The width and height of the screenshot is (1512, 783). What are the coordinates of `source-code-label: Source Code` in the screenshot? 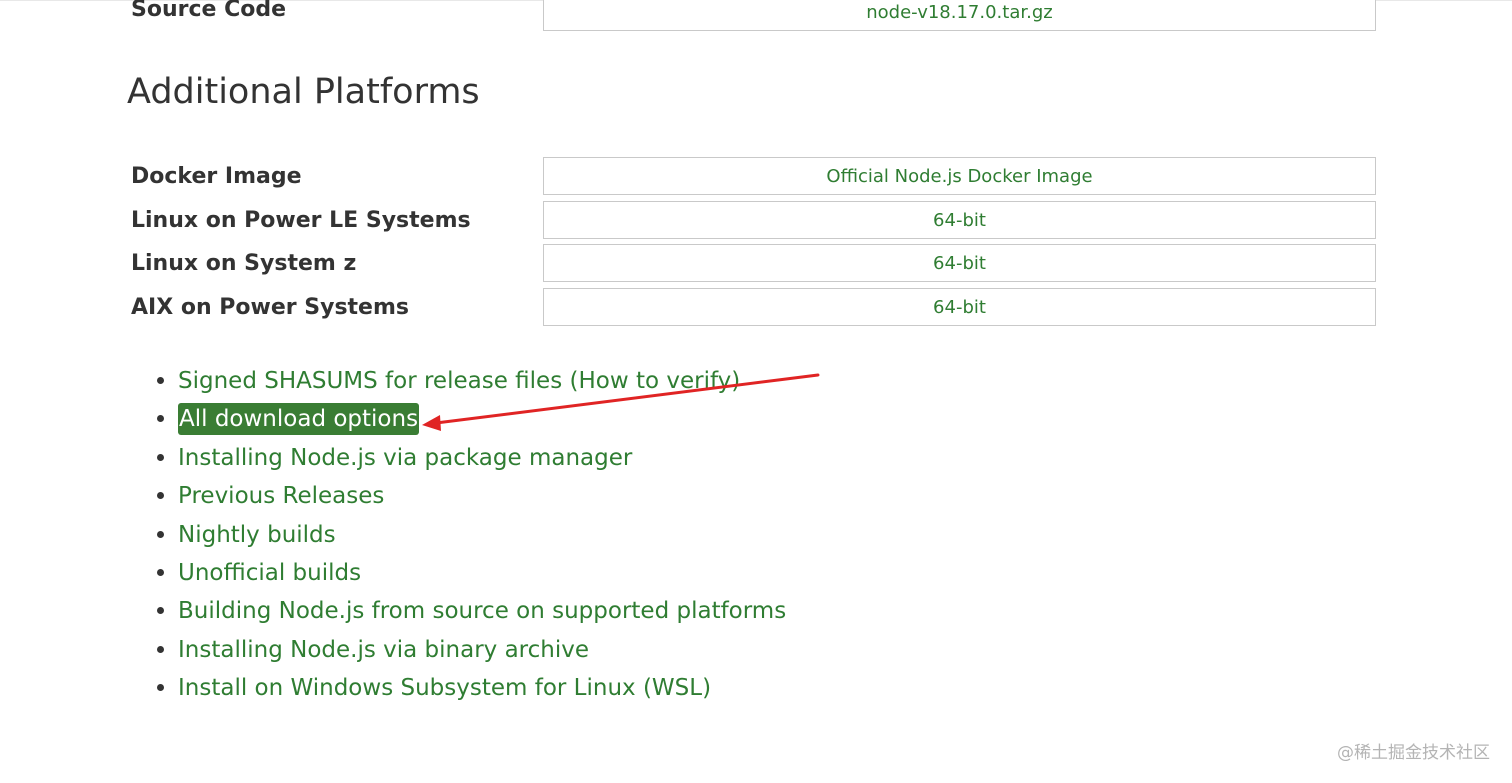 It's located at (209, 11).